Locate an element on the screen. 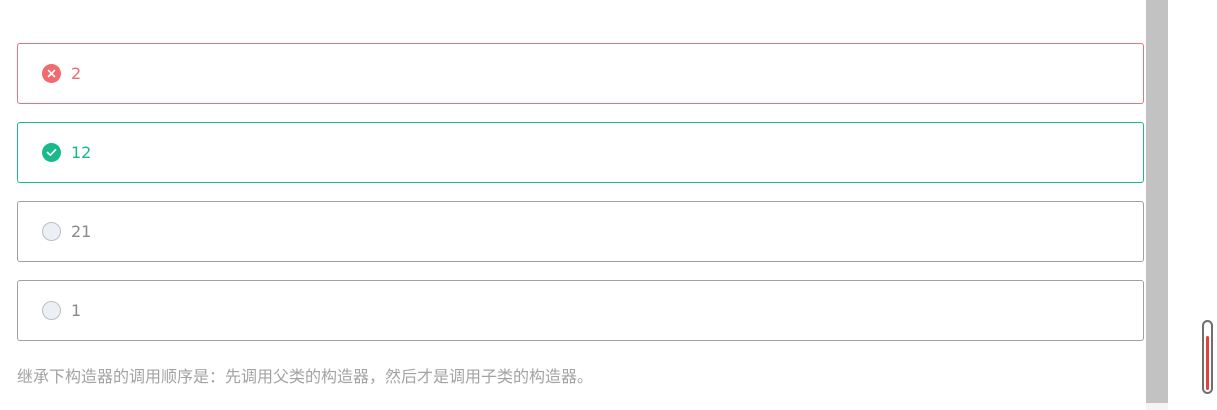 The width and height of the screenshot is (1217, 410). scrollbar-thumb is located at coordinates (1157, 201).